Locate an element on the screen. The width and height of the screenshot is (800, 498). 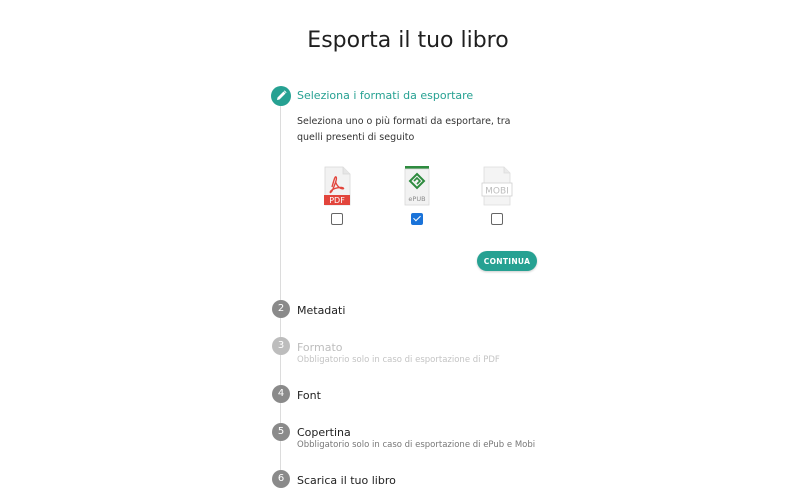
format-pdf: PDF is located at coordinates (337, 186).